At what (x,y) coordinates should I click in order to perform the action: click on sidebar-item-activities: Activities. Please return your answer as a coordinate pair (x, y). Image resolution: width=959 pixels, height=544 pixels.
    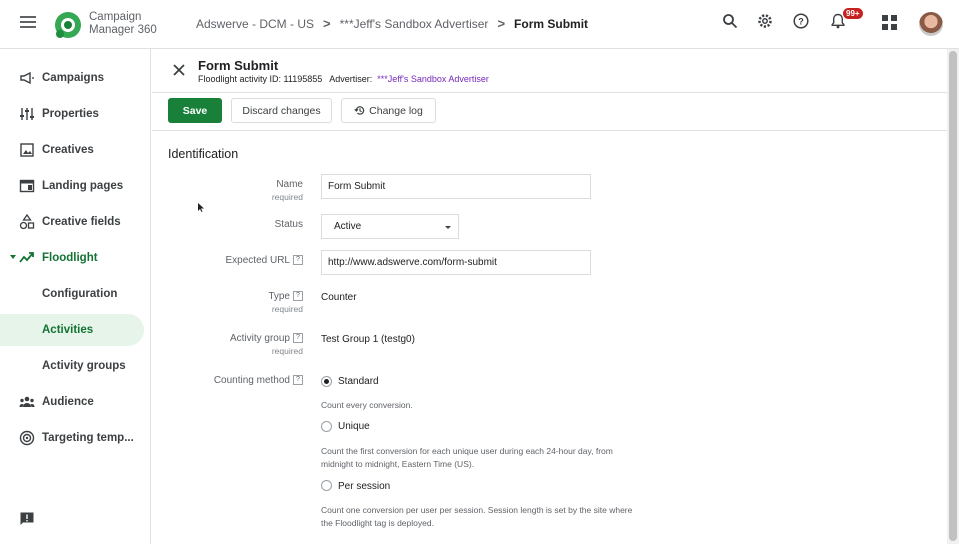
    Looking at the image, I should click on (72, 330).